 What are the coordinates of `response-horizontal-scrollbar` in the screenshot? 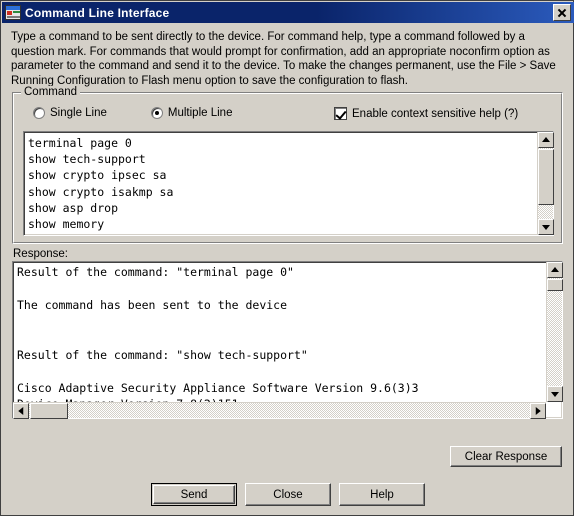 It's located at (279, 410).